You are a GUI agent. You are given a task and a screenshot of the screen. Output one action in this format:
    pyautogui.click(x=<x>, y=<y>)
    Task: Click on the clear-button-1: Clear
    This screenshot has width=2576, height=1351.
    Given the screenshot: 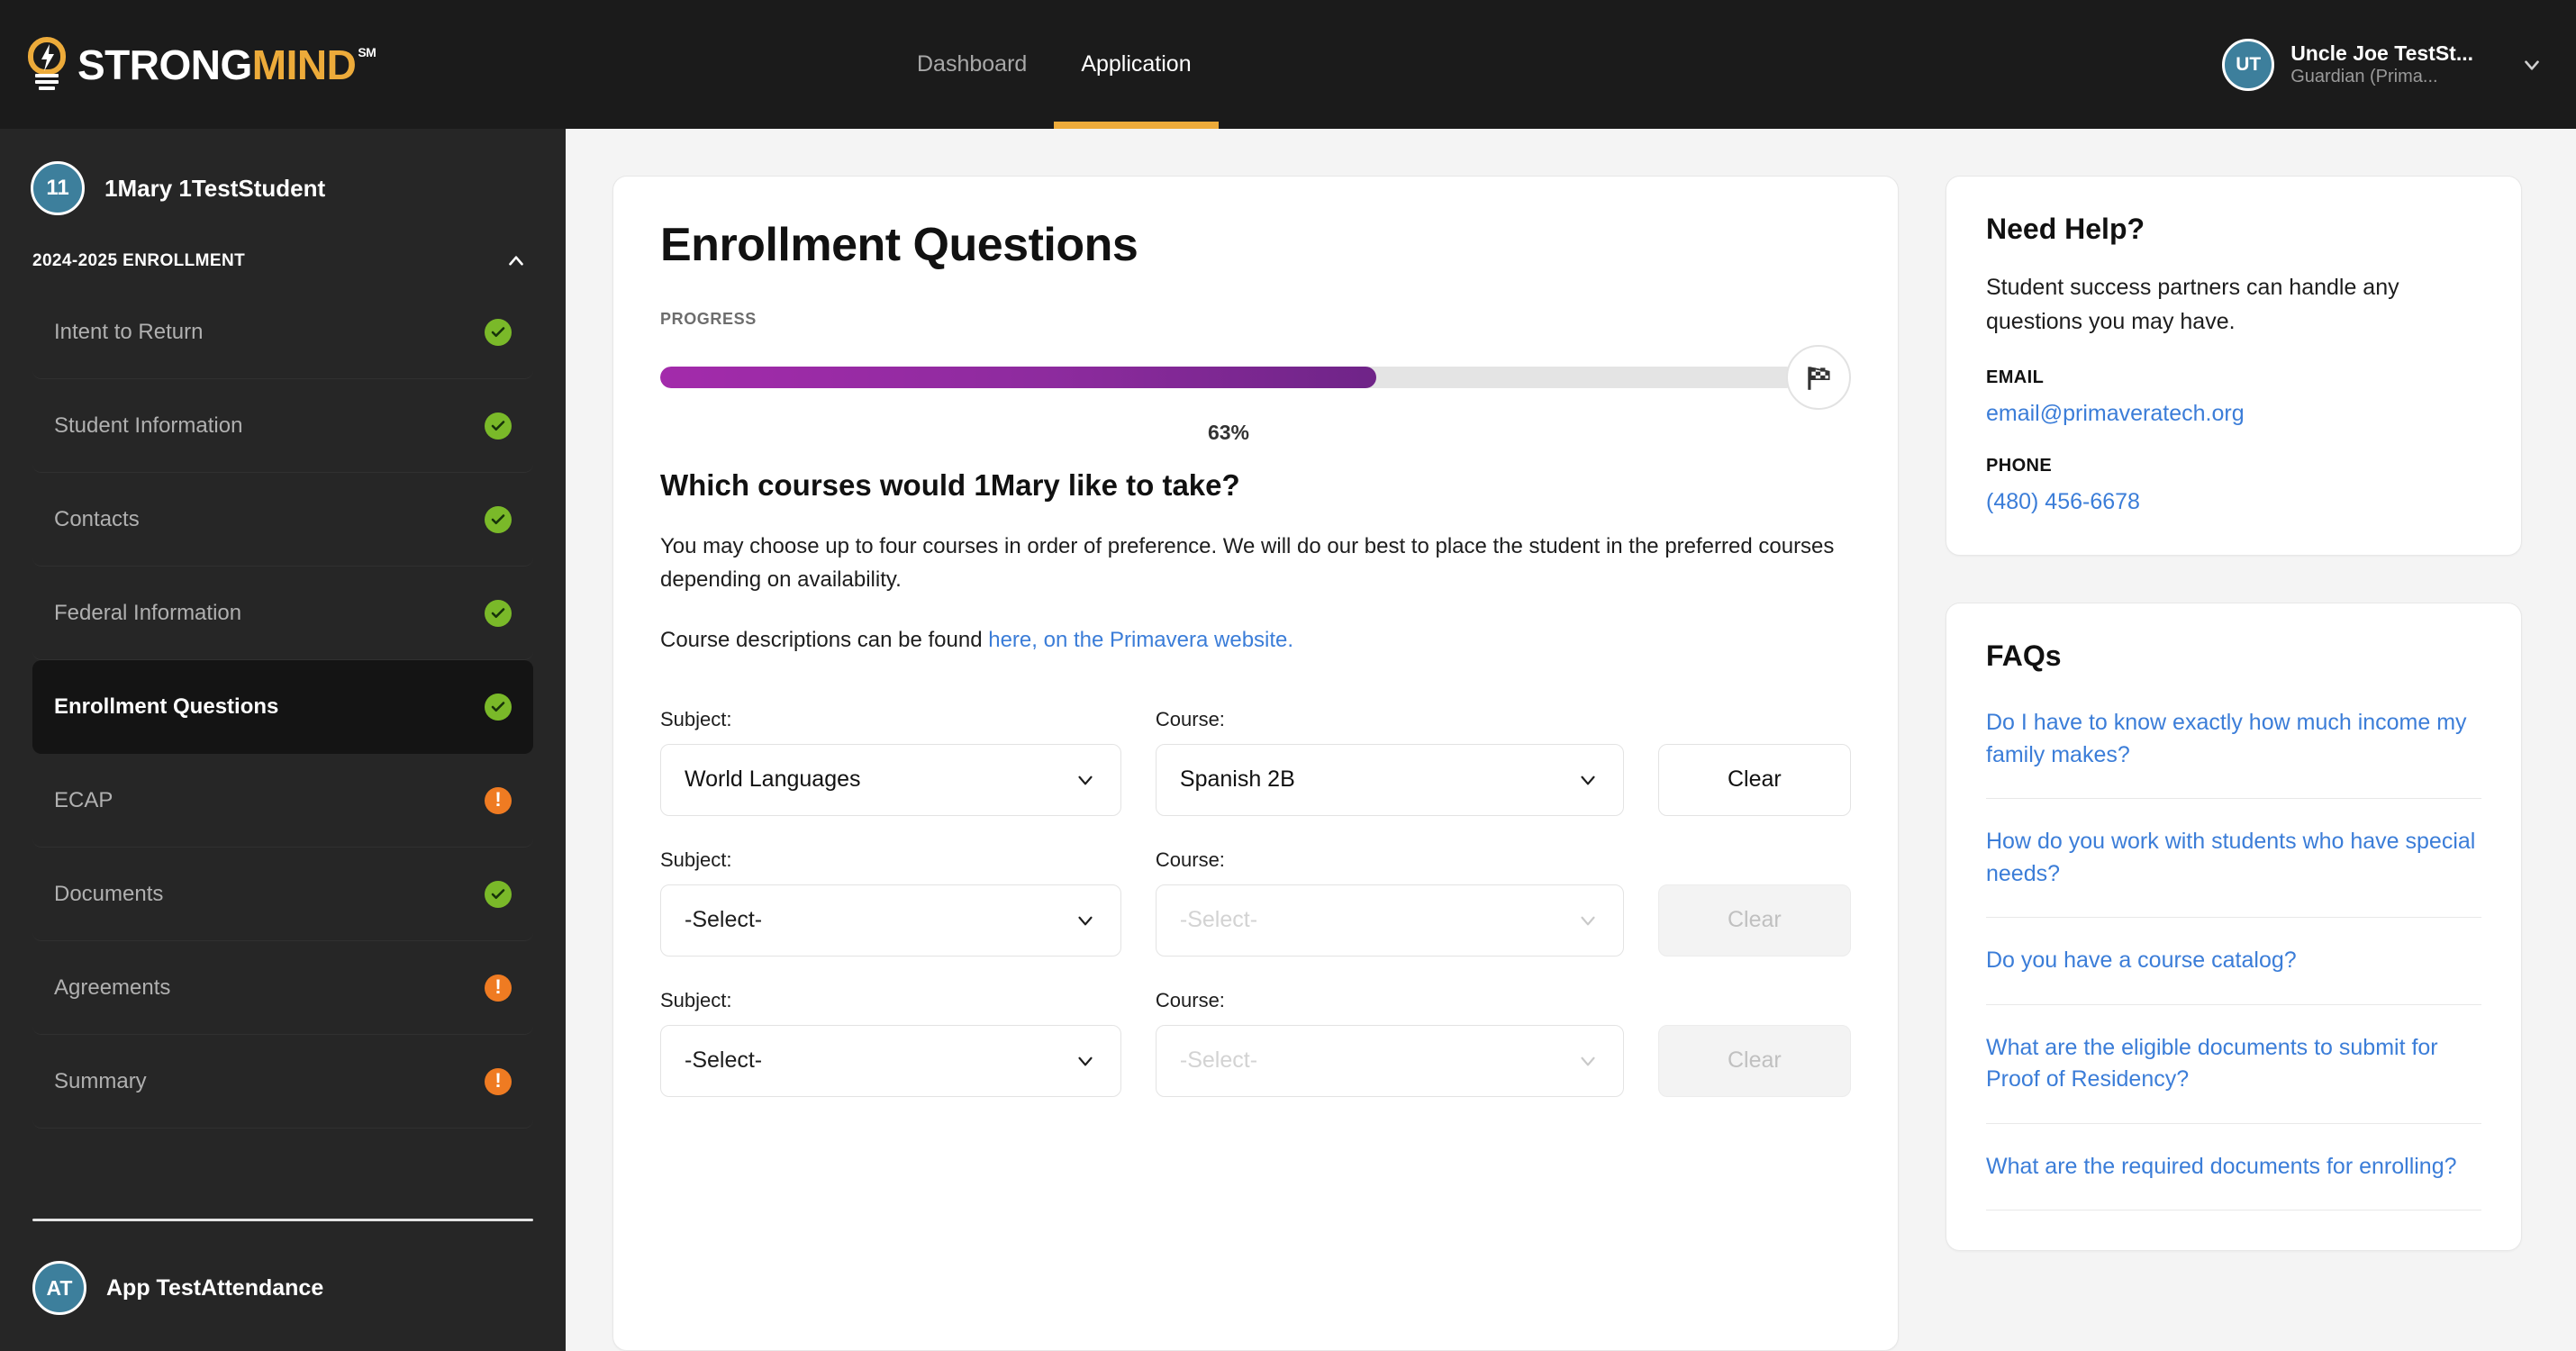 What is the action you would take?
    pyautogui.click(x=1754, y=779)
    